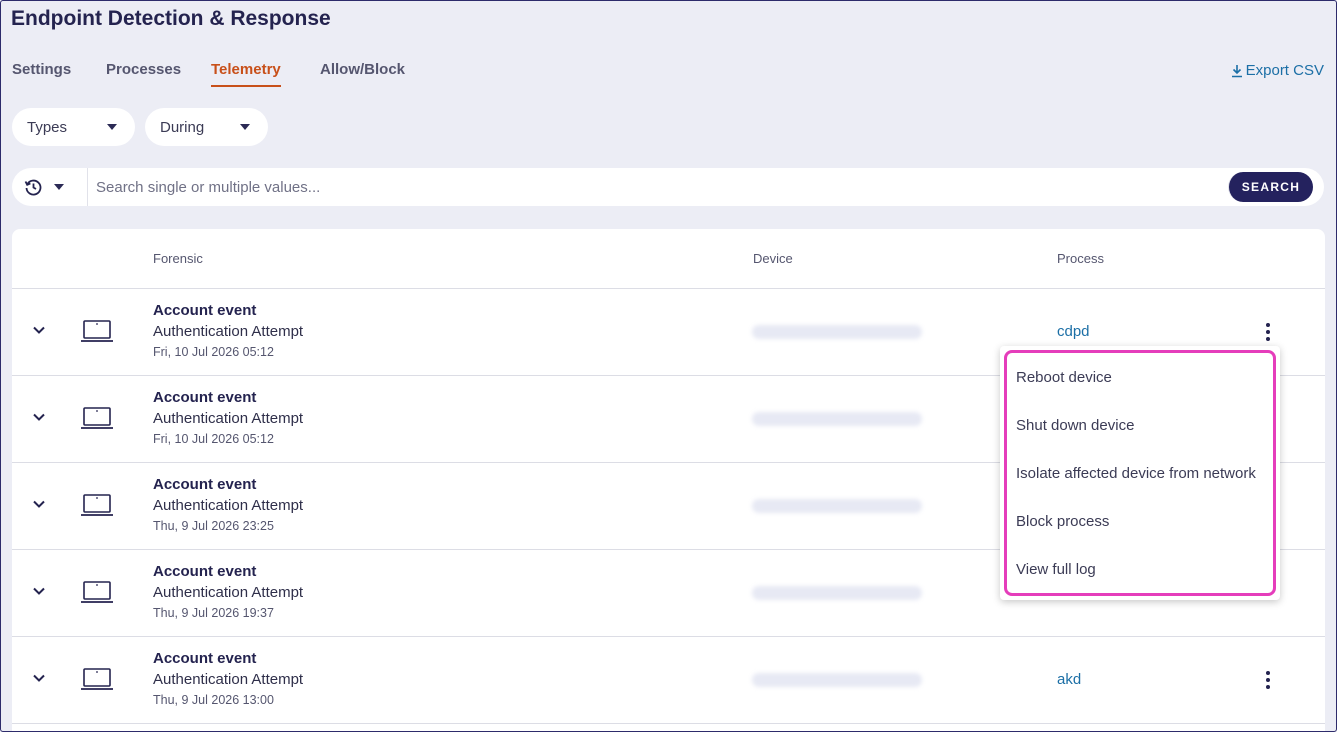 The image size is (1337, 732). What do you see at coordinates (1064, 377) in the screenshot?
I see `menu-item-reboot-device: Reboot device` at bounding box center [1064, 377].